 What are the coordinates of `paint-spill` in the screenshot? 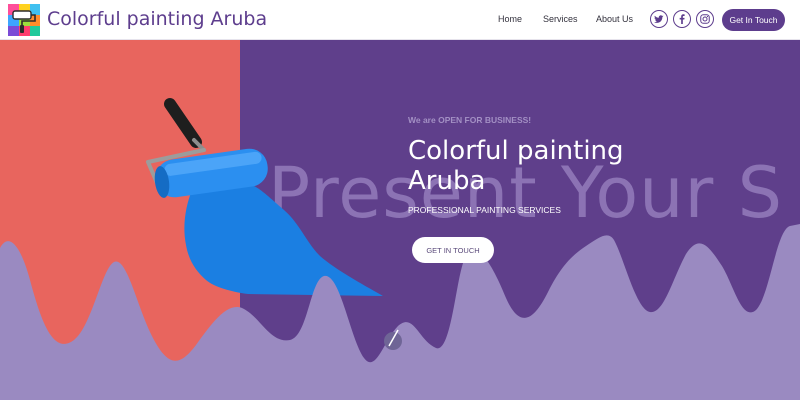 It's located at (283, 236).